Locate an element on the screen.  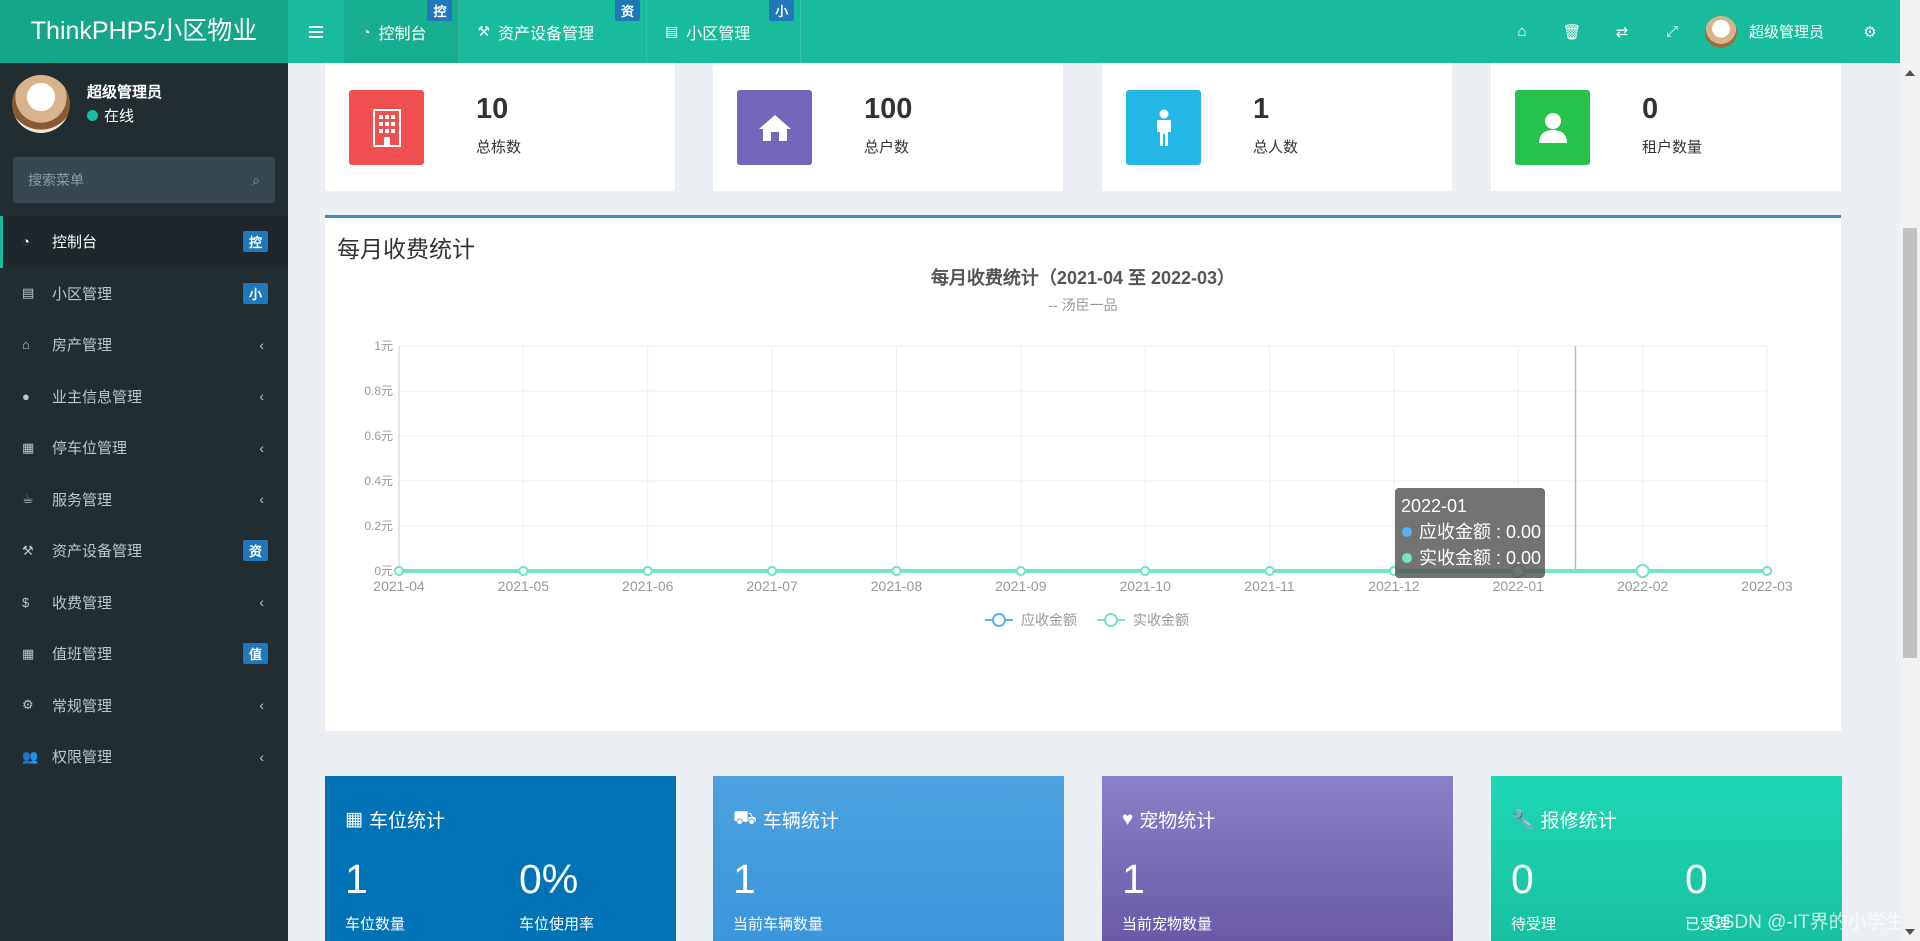
scroll-up-icon is located at coordinates (1910, 73).